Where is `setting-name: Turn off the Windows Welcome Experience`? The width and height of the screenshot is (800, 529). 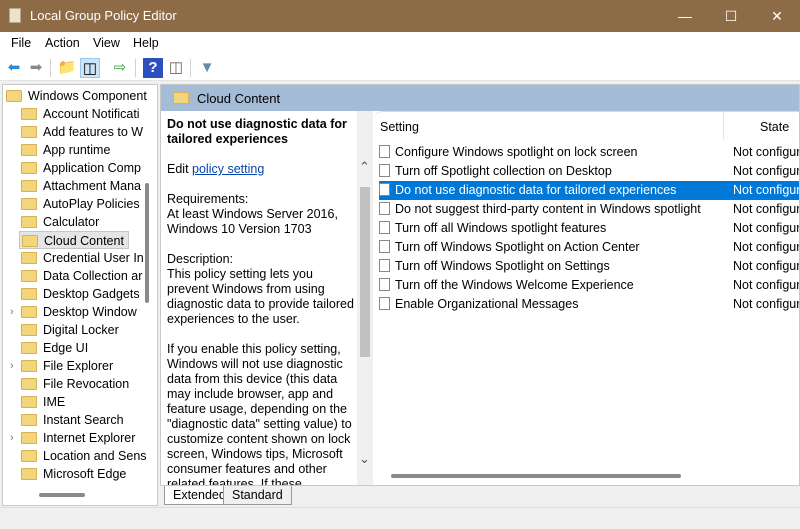
setting-name: Turn off the Windows Welcome Experience is located at coordinates (514, 285).